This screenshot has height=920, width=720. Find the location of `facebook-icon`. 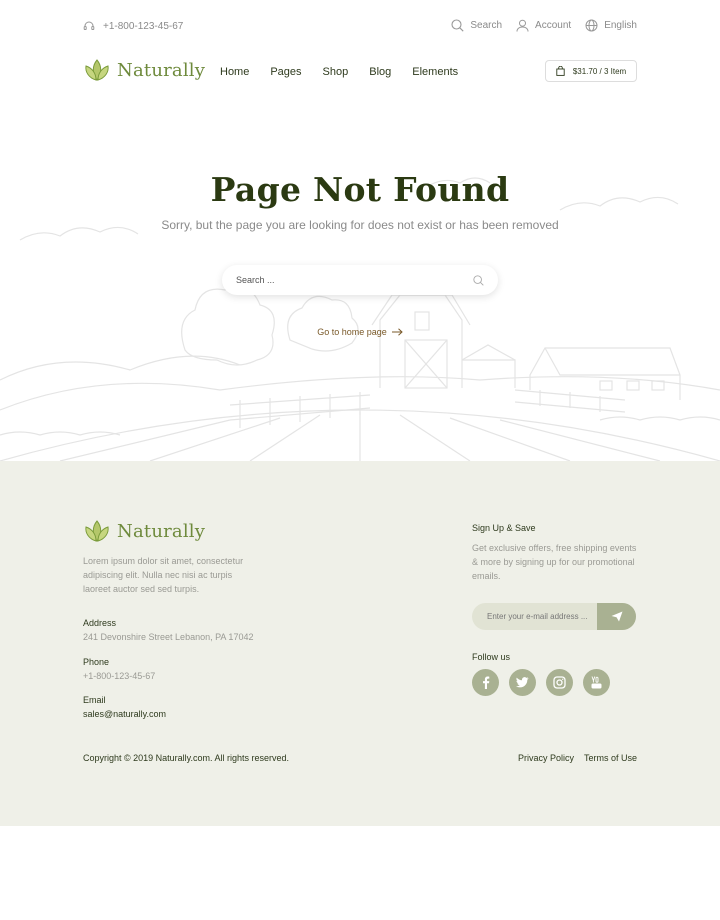

facebook-icon is located at coordinates (485, 682).